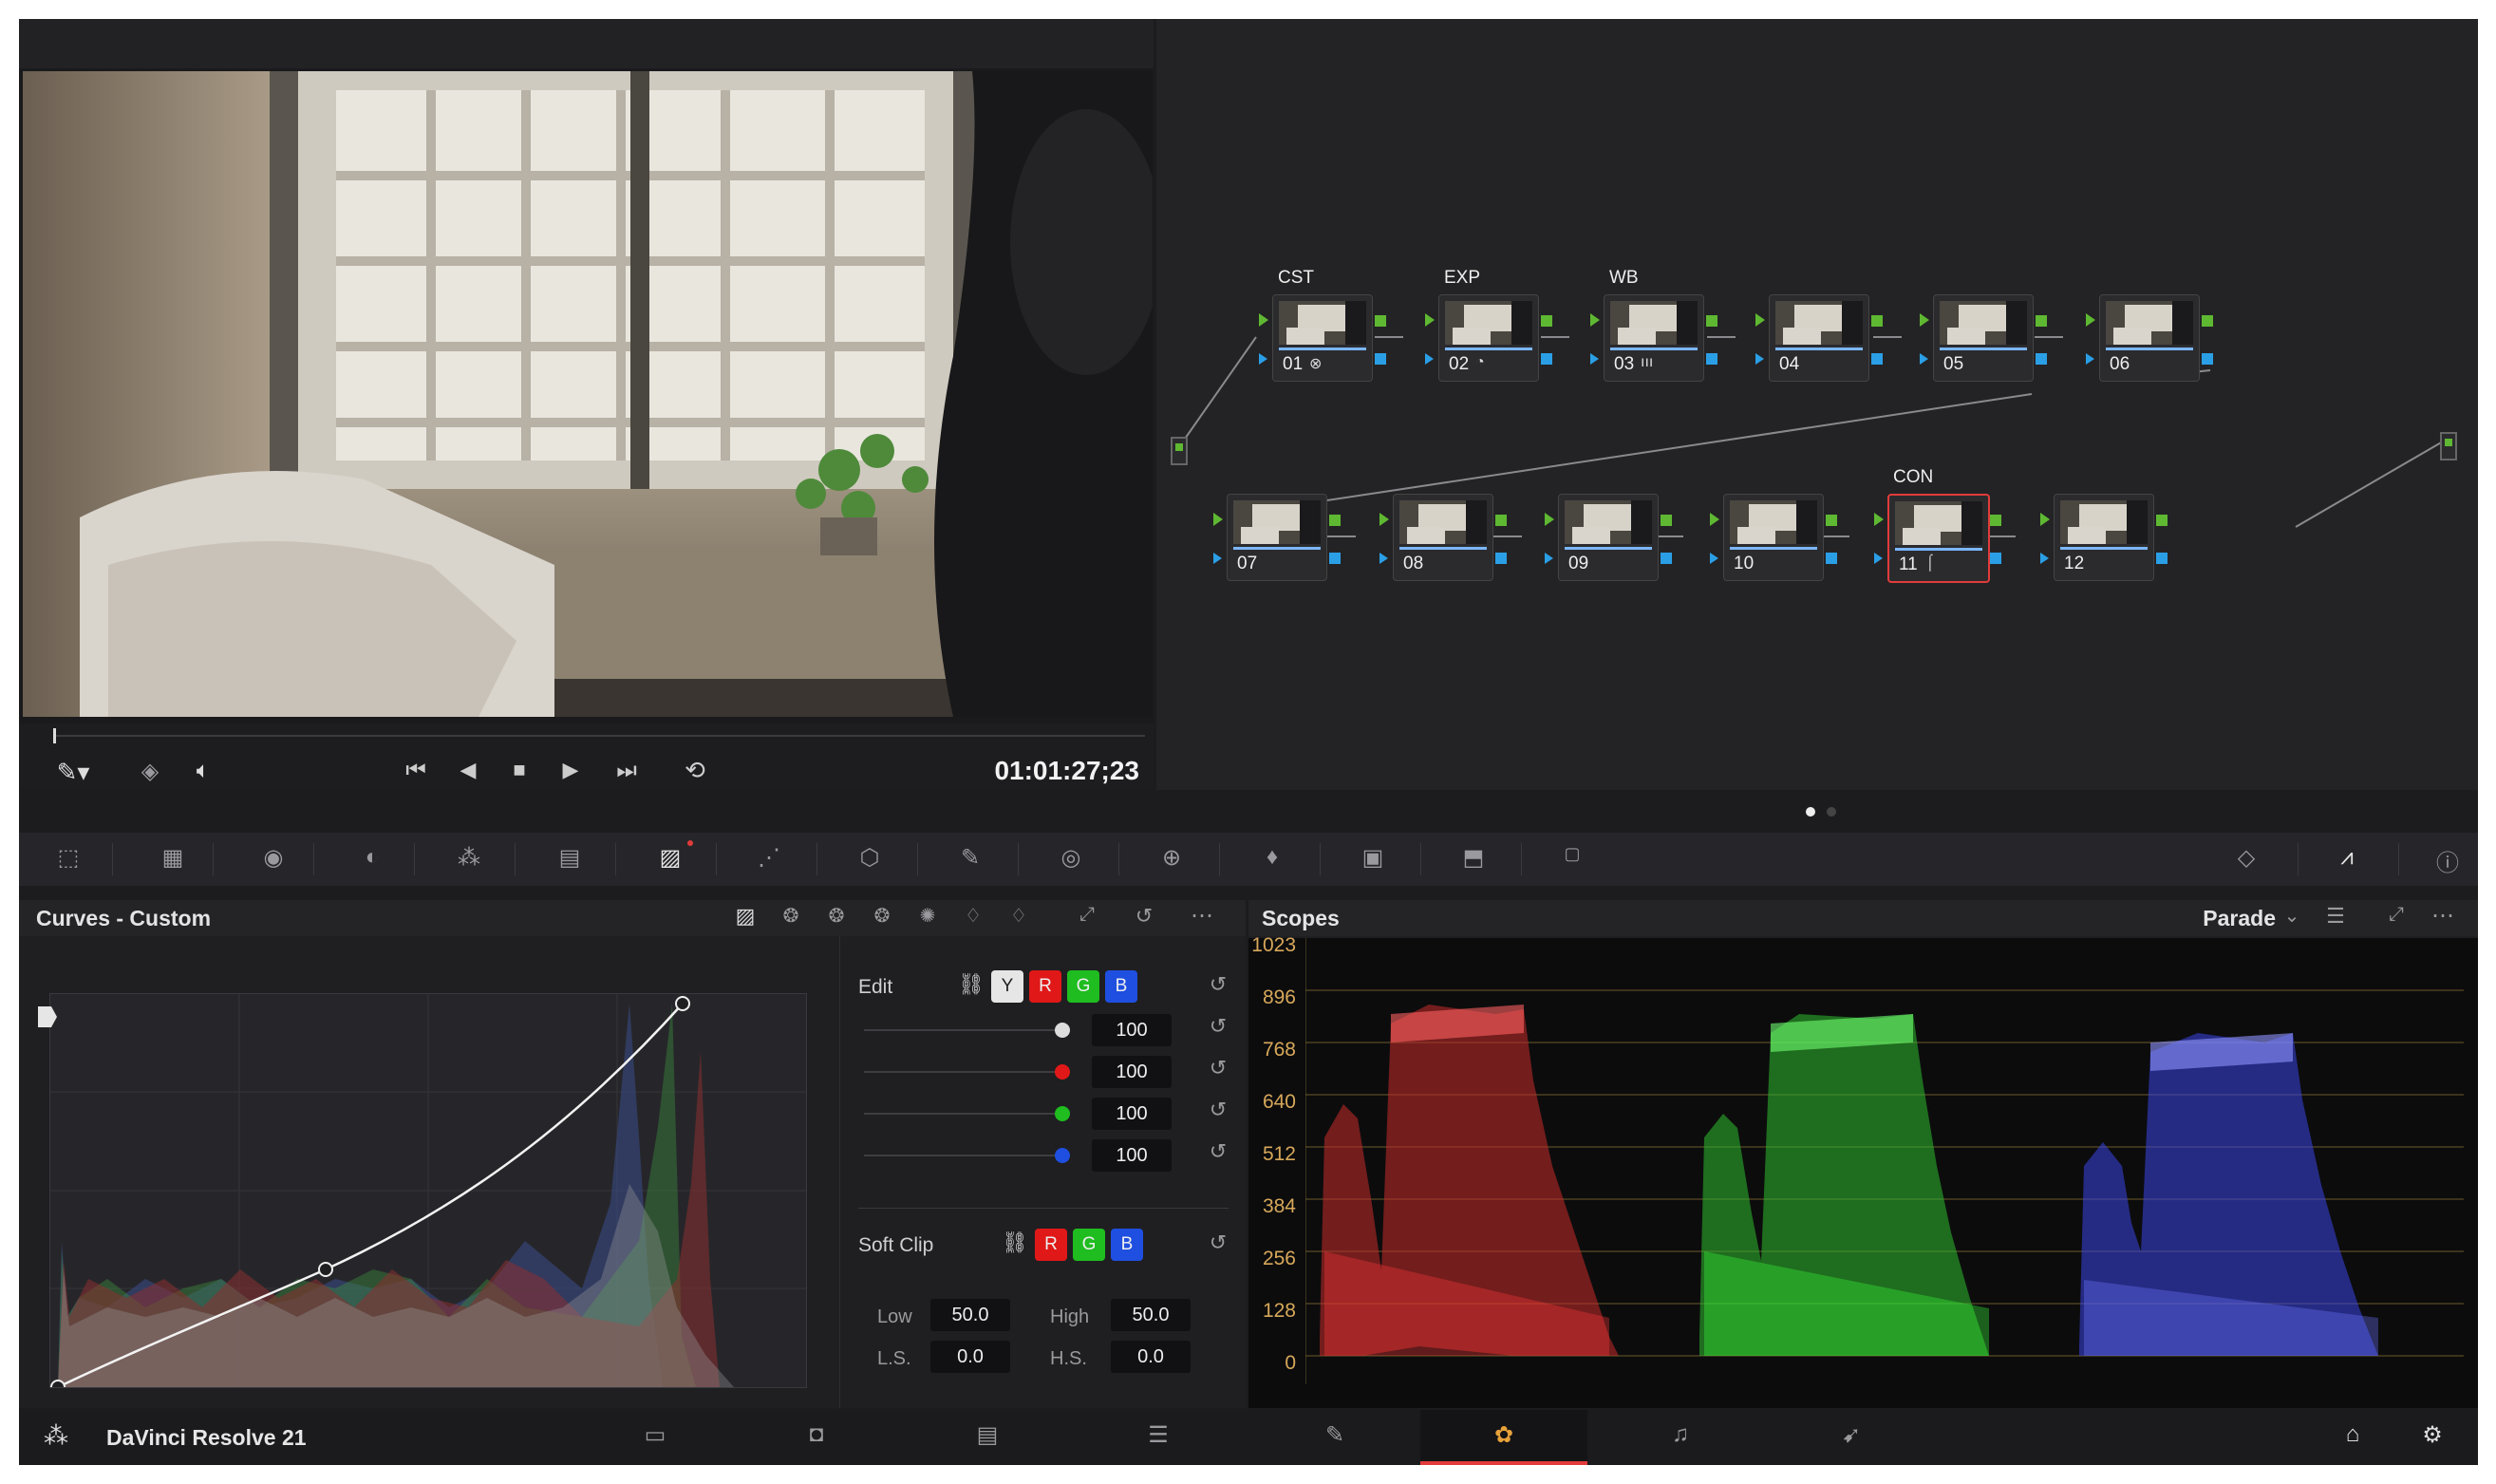 The width and height of the screenshot is (2496, 1484). I want to click on window-icon: ◎, so click(1071, 858).